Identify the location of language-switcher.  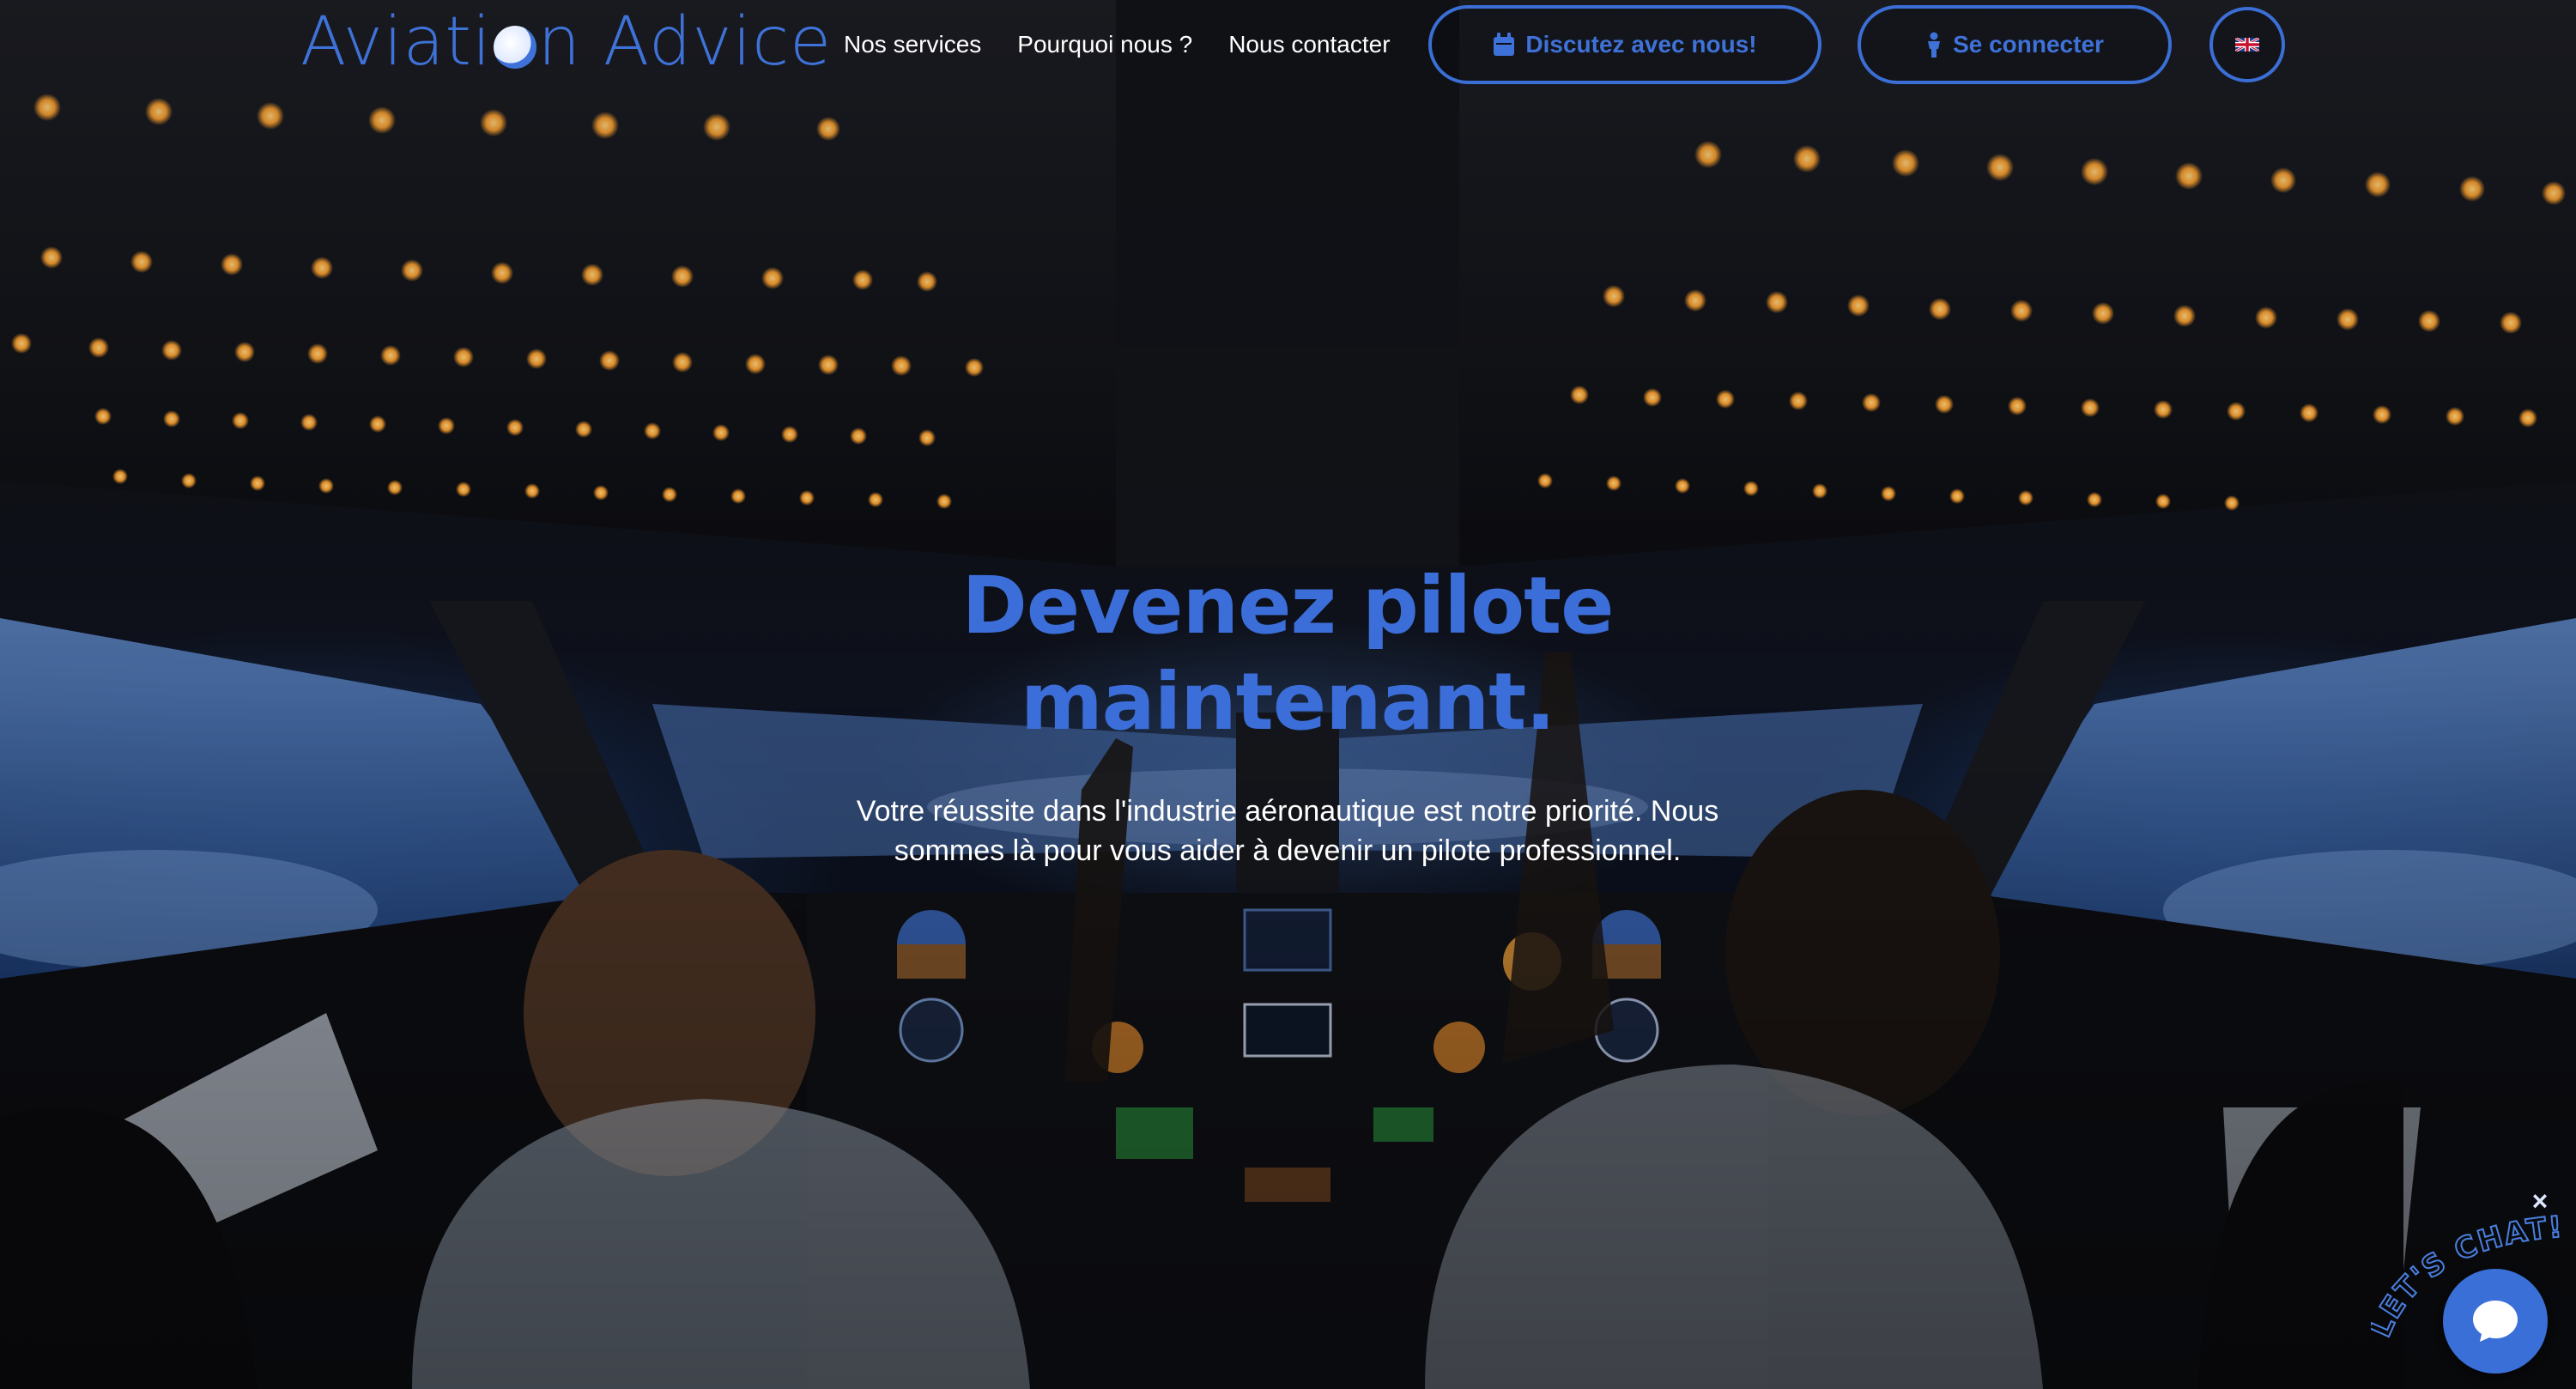
(2247, 44).